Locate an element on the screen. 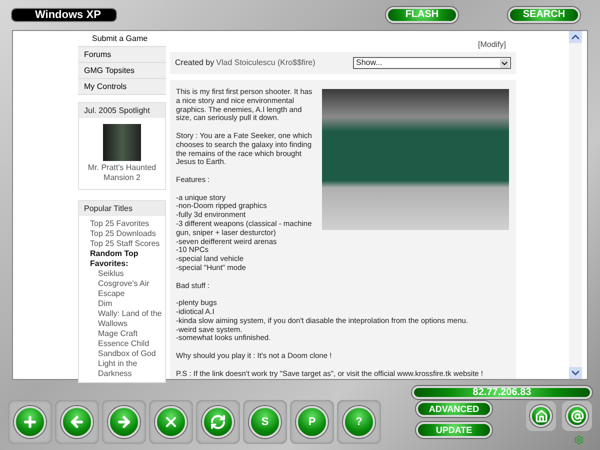 The image size is (600, 450). spotlight-game-link: Mr. Pratt's Haunted Mansion 2 is located at coordinates (122, 173).